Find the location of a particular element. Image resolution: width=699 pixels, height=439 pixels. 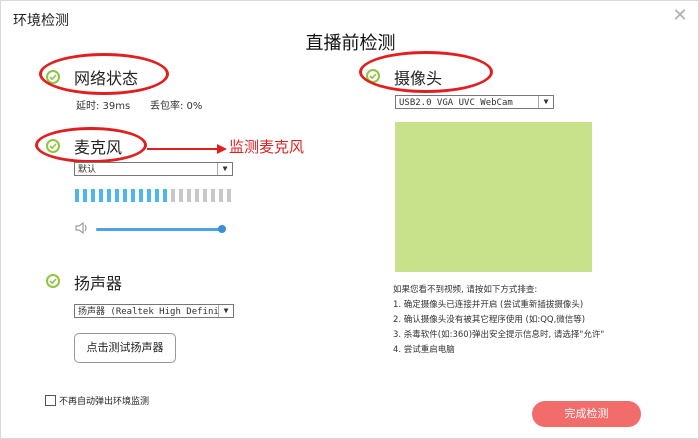

tip-line: 4. 尝试重启电脑 is located at coordinates (424, 350).